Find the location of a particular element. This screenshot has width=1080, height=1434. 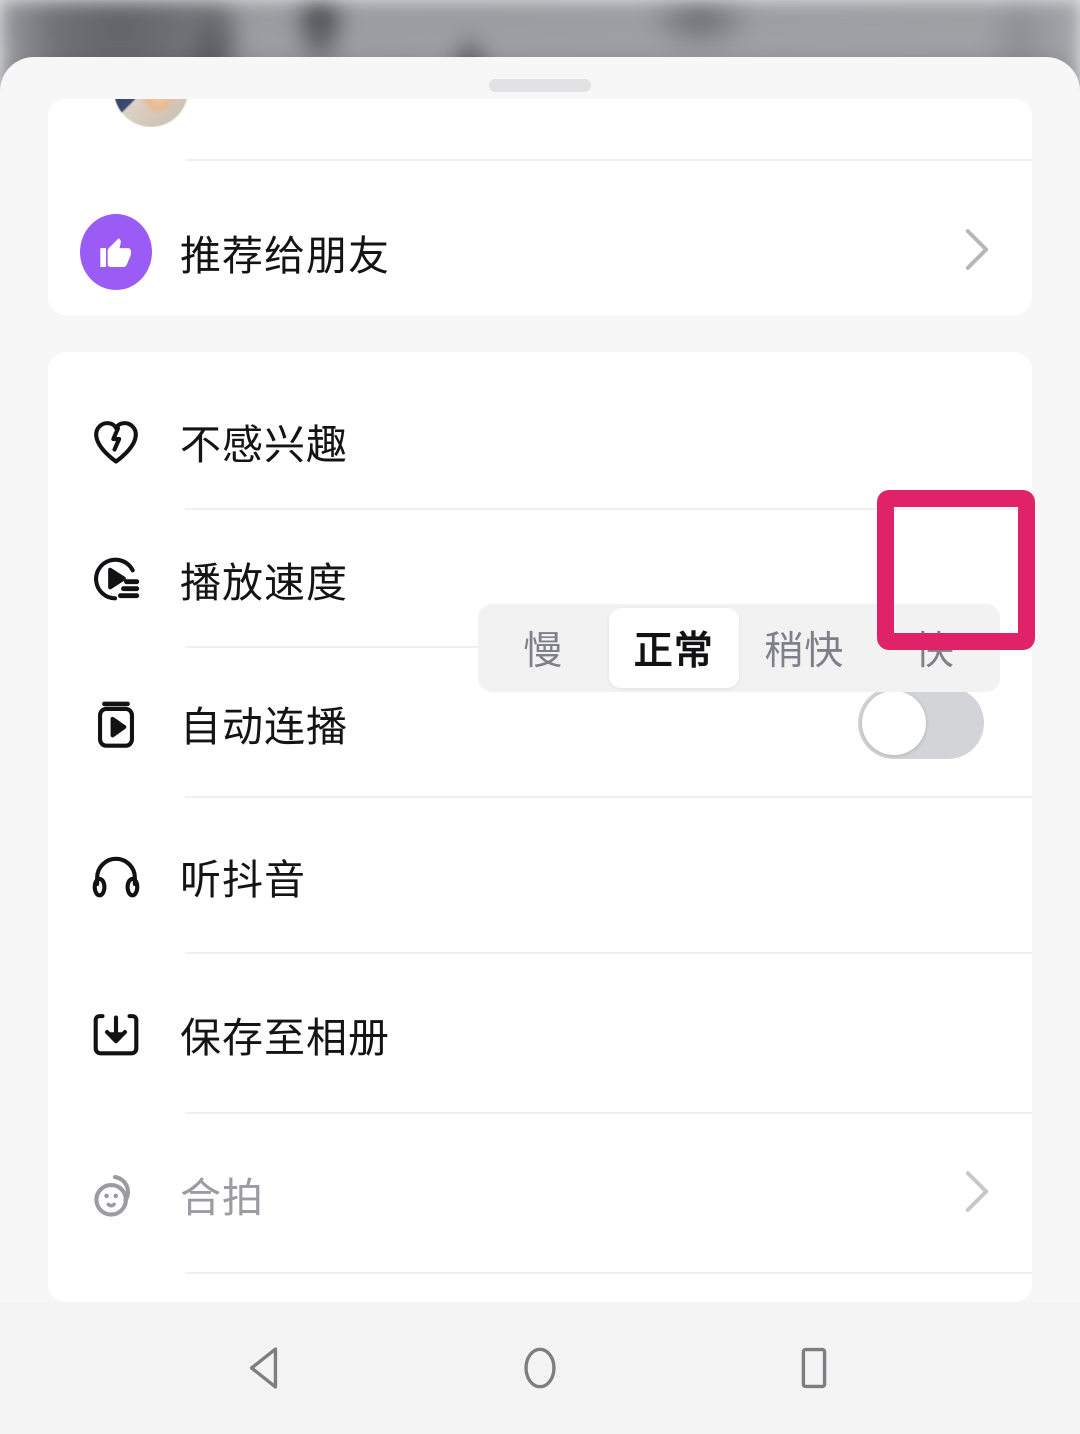

recents-square-icon is located at coordinates (814, 1368).